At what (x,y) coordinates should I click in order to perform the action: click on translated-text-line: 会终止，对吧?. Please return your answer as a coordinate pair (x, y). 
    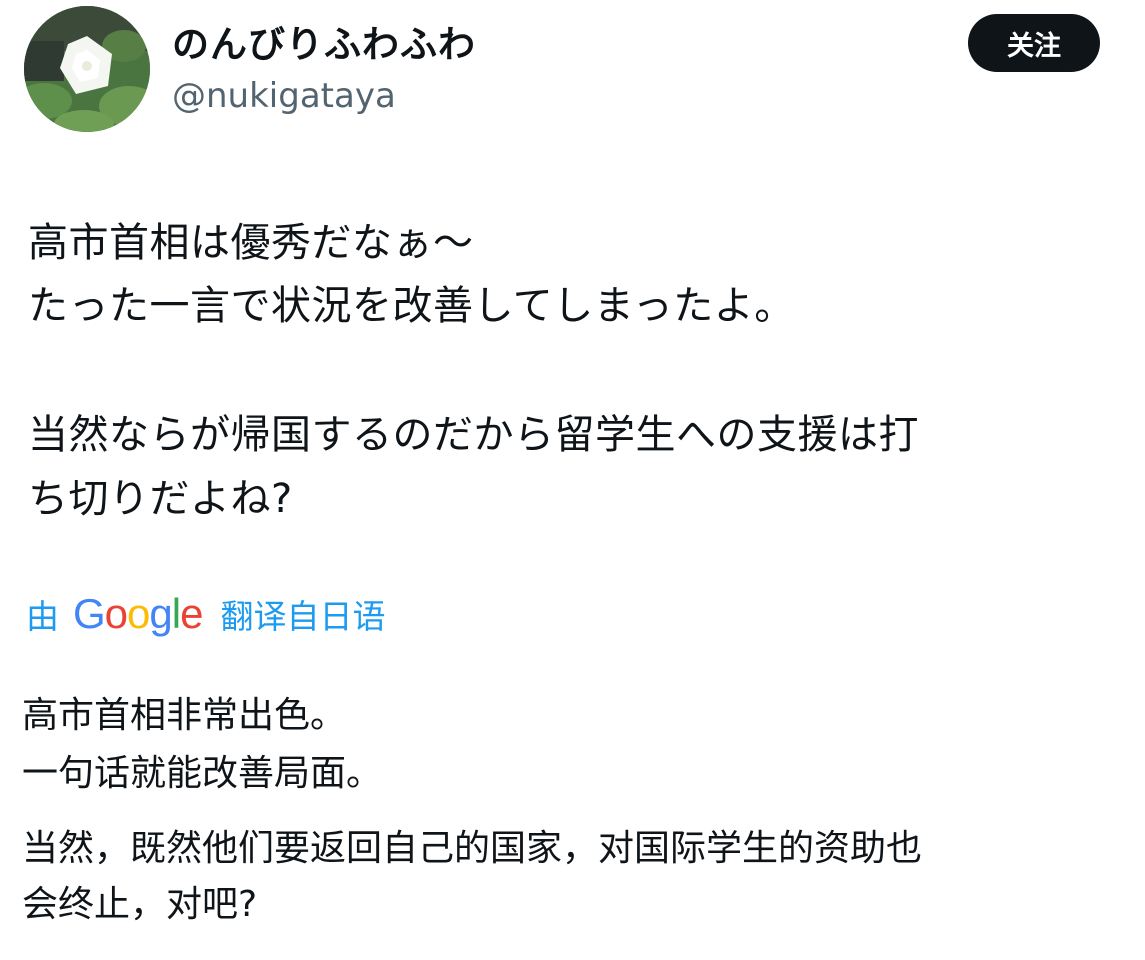
    Looking at the image, I should click on (140, 904).